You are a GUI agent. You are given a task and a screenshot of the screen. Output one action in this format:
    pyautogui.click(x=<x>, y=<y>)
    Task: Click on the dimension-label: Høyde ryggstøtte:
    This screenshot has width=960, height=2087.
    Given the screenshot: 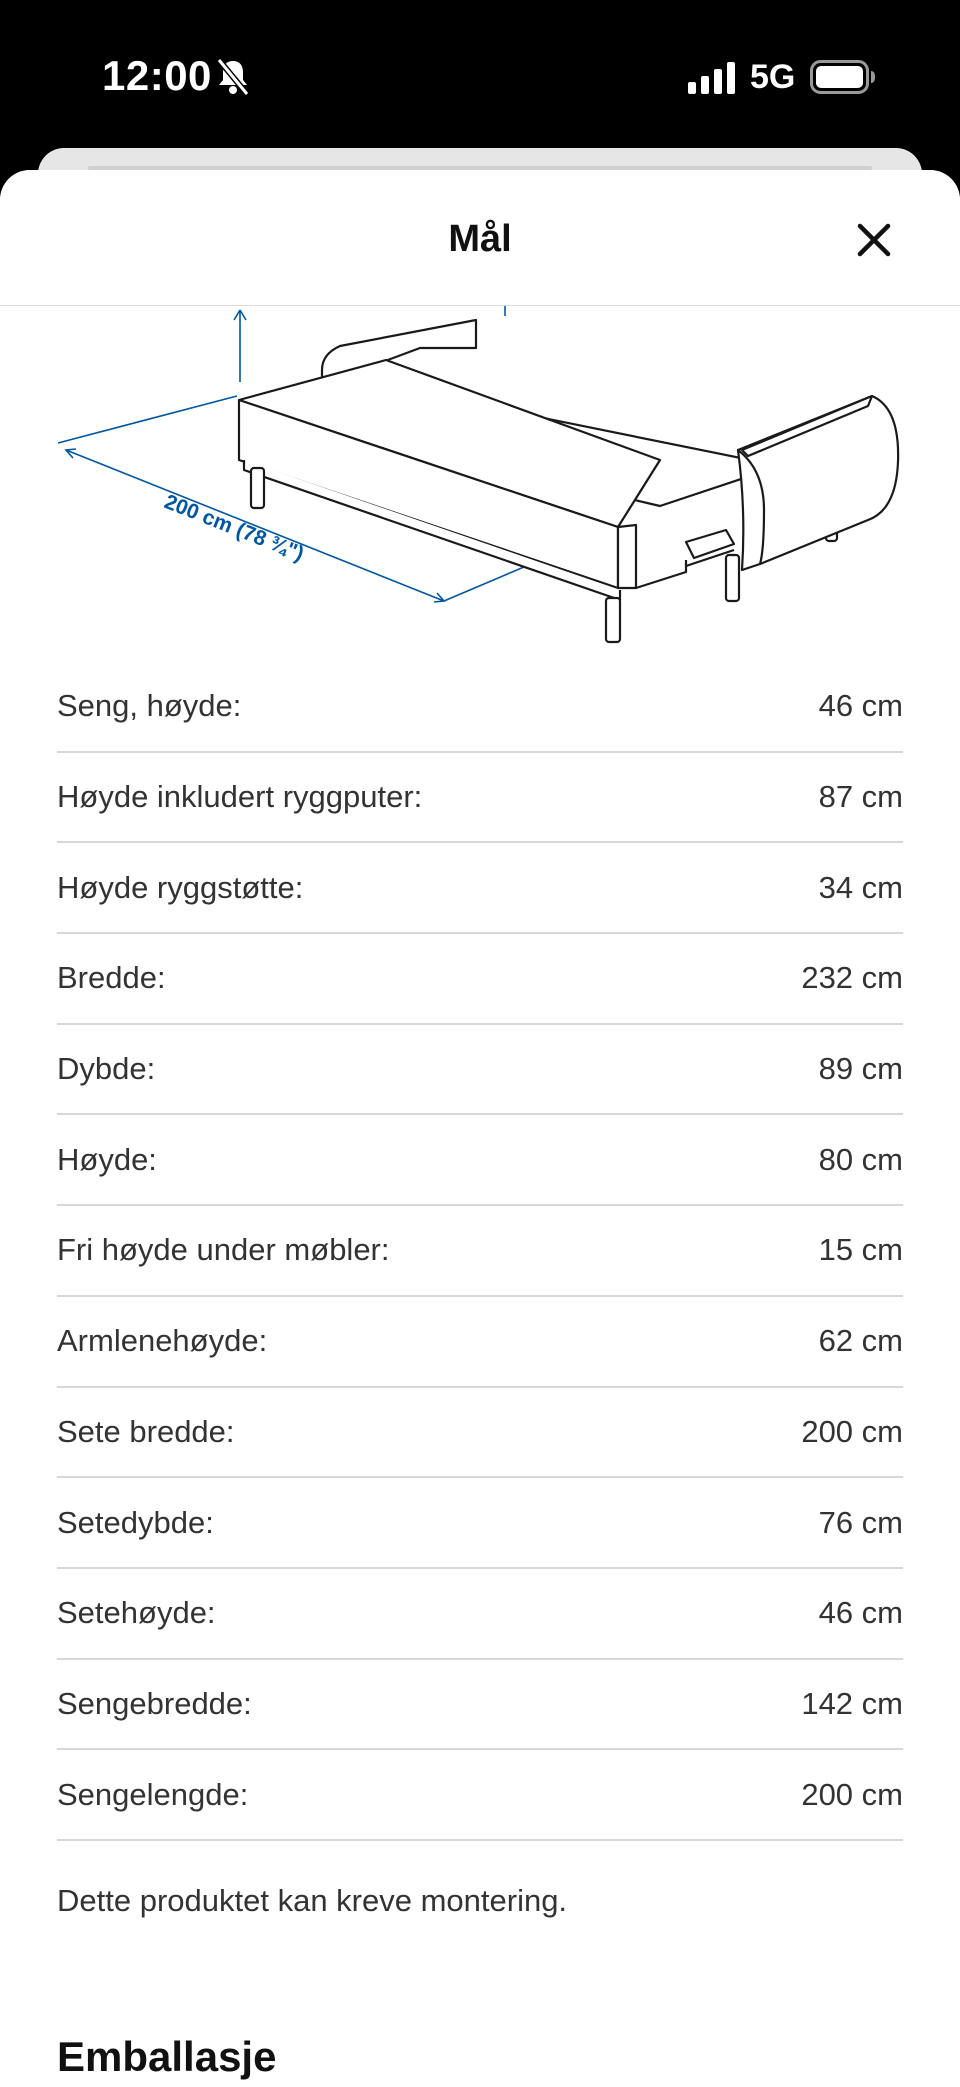 What is the action you would take?
    pyautogui.click(x=180, y=887)
    